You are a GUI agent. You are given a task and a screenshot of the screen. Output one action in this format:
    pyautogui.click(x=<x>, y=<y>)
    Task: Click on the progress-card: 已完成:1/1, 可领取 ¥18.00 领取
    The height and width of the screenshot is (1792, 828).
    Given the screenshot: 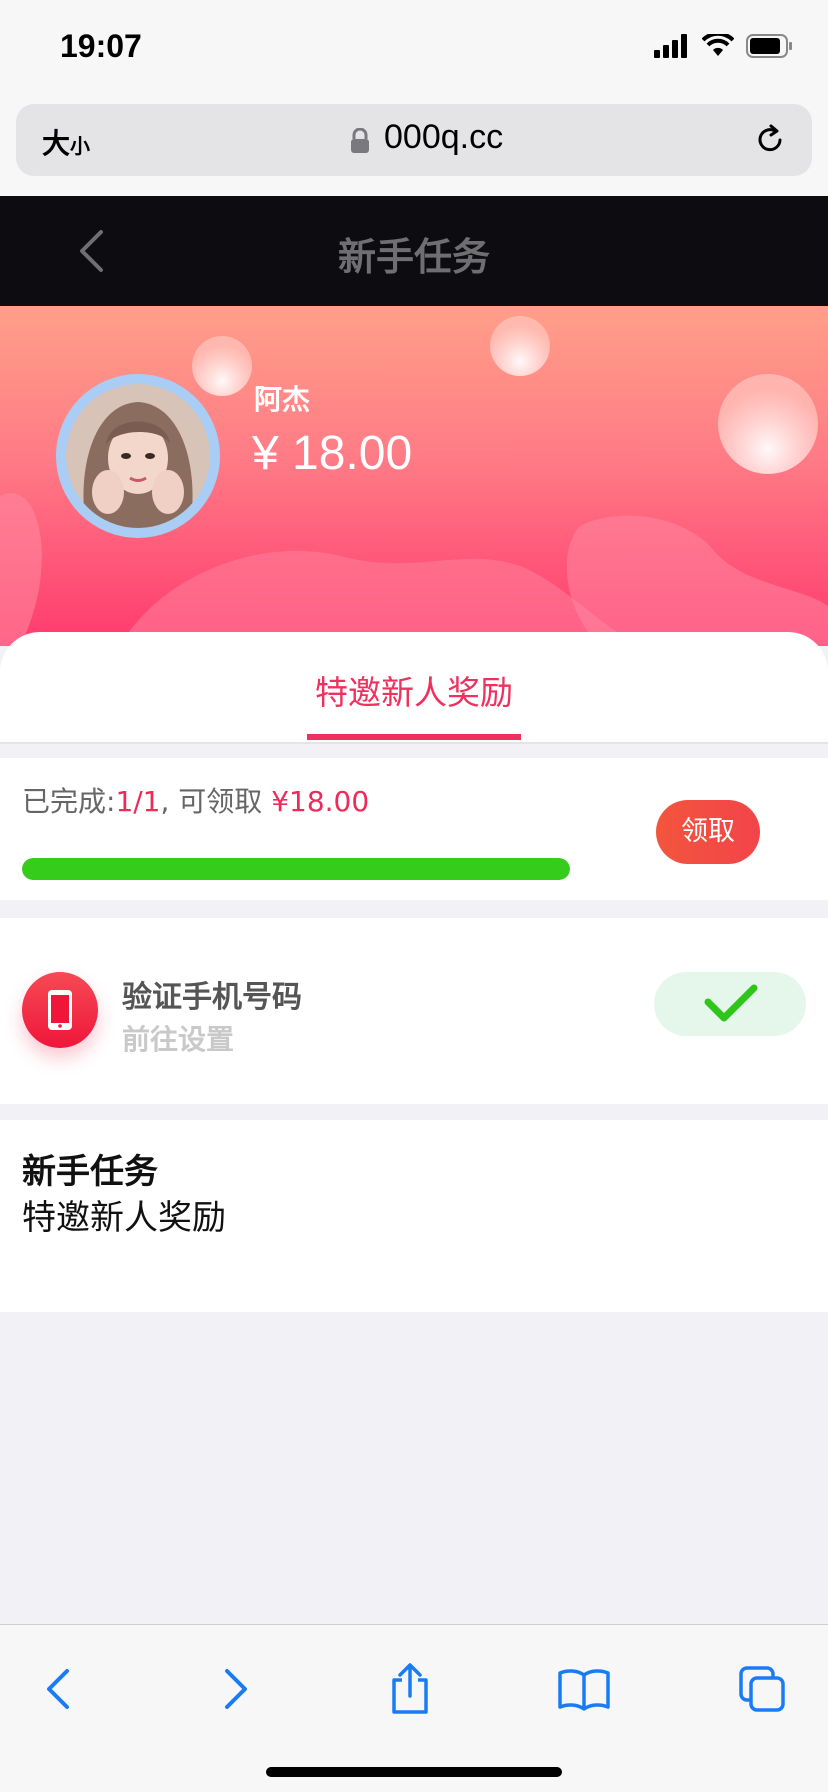 What is the action you would take?
    pyautogui.click(x=414, y=829)
    